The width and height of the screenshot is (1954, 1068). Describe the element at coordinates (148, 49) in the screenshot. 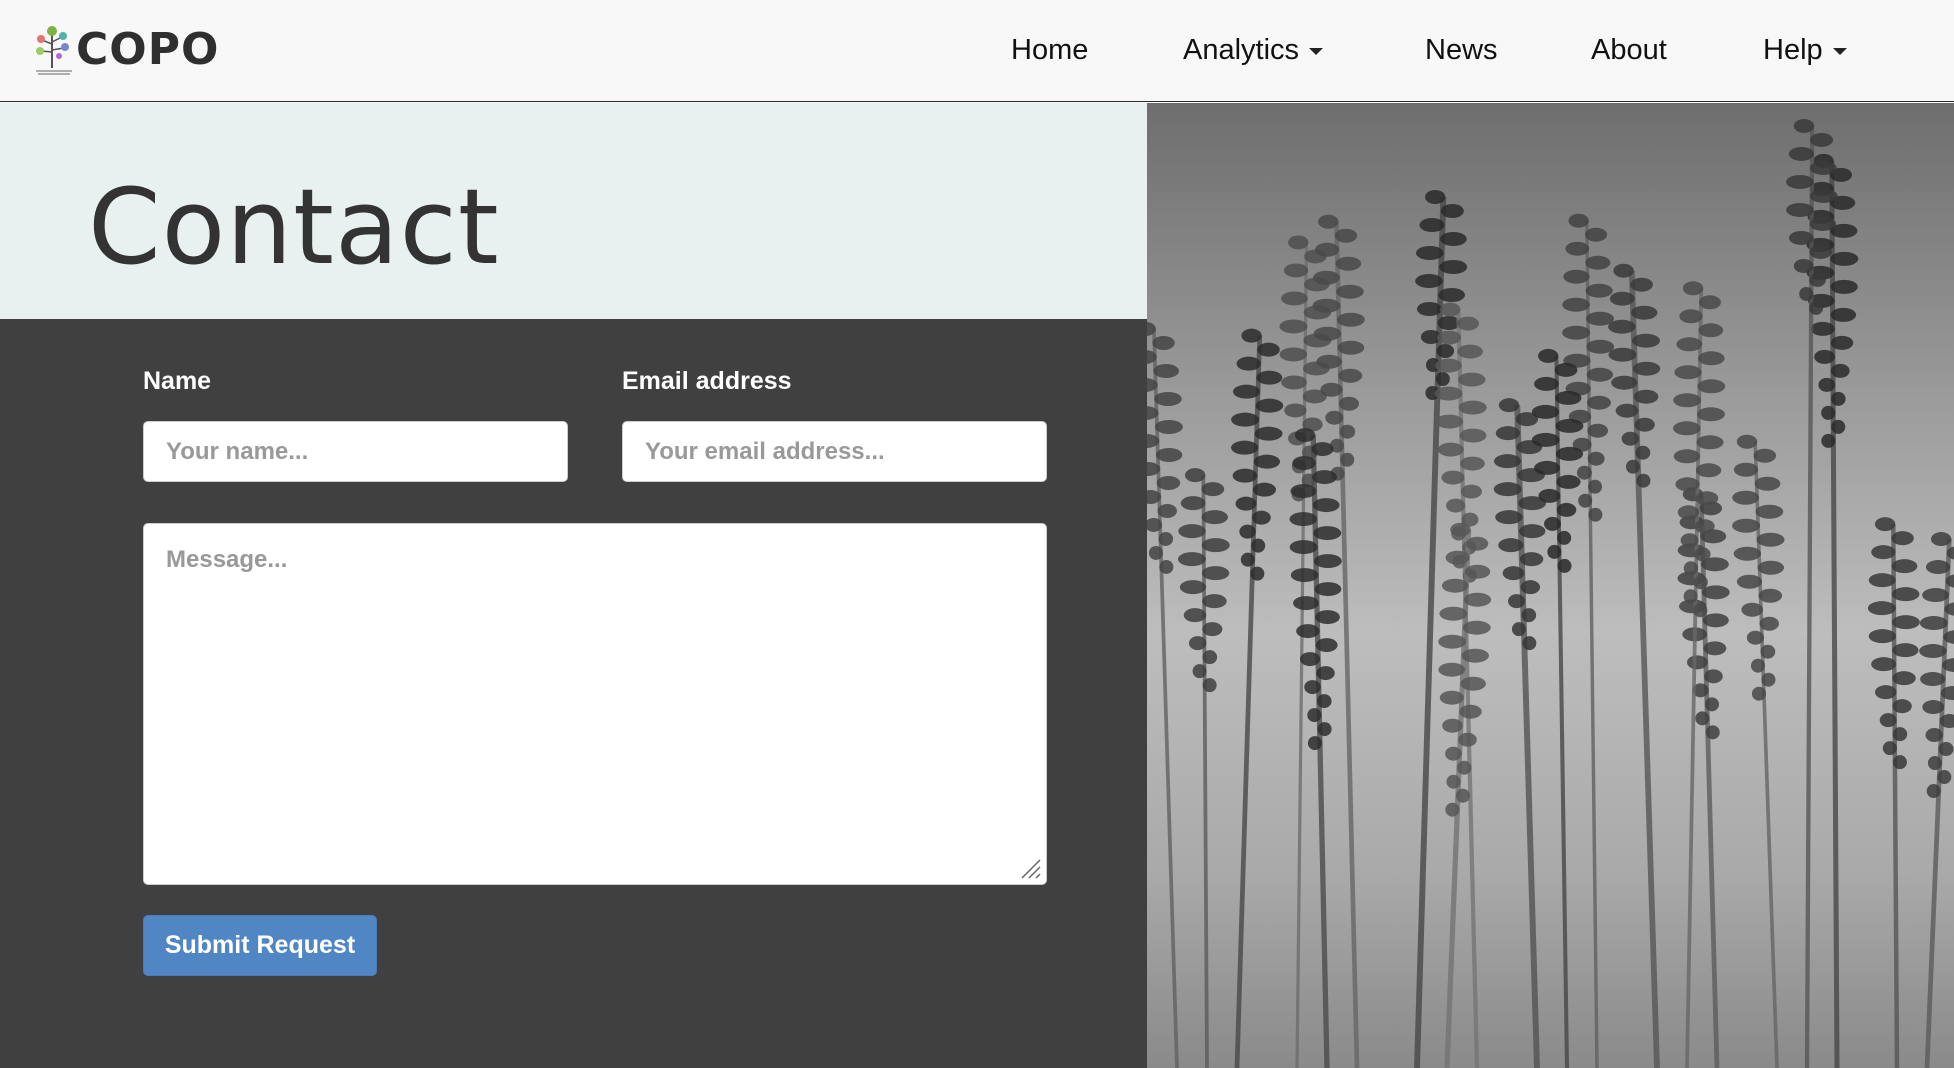

I see `brand-name: COPO` at that location.